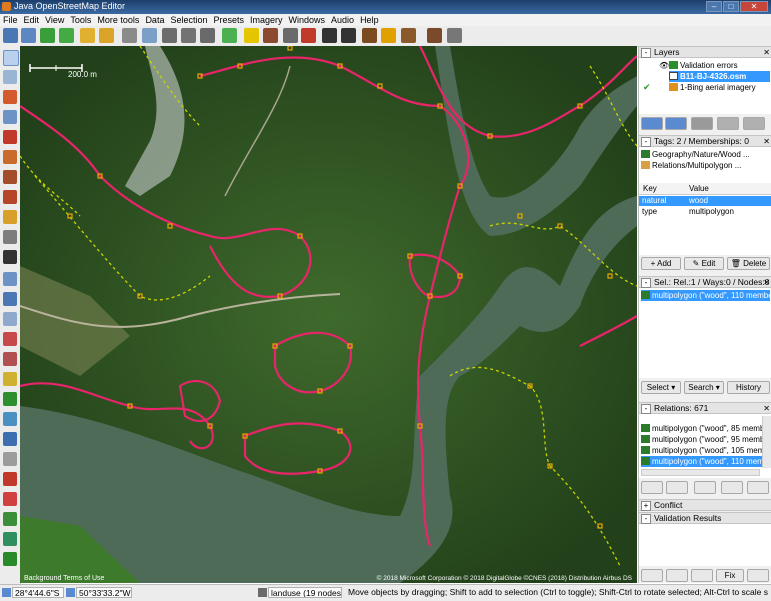 The width and height of the screenshot is (771, 601). What do you see at coordinates (704, 387) in the screenshot?
I see `search-button: Search ▾` at bounding box center [704, 387].